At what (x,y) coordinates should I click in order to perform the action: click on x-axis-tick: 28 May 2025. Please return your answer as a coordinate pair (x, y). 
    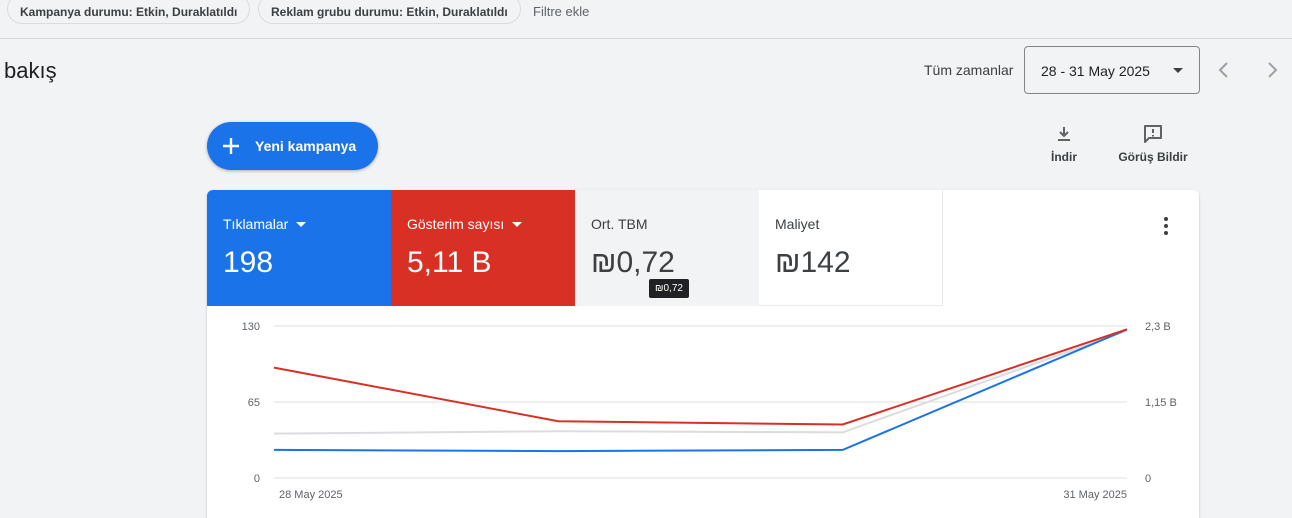
    Looking at the image, I should click on (311, 495).